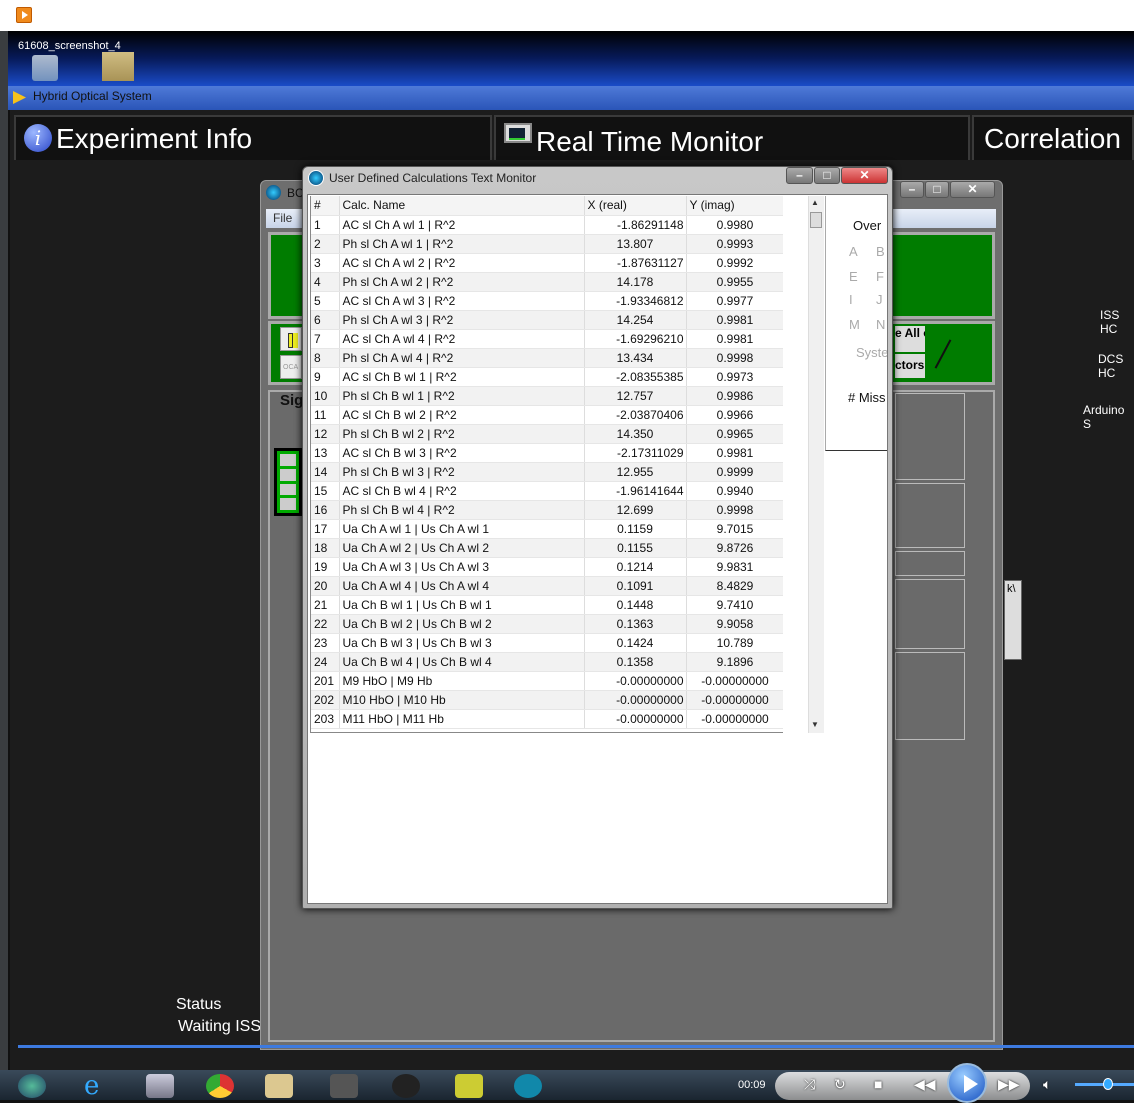 Image resolution: width=1134 pixels, height=1103 pixels. What do you see at coordinates (967, 1083) in the screenshot?
I see `play-button` at bounding box center [967, 1083].